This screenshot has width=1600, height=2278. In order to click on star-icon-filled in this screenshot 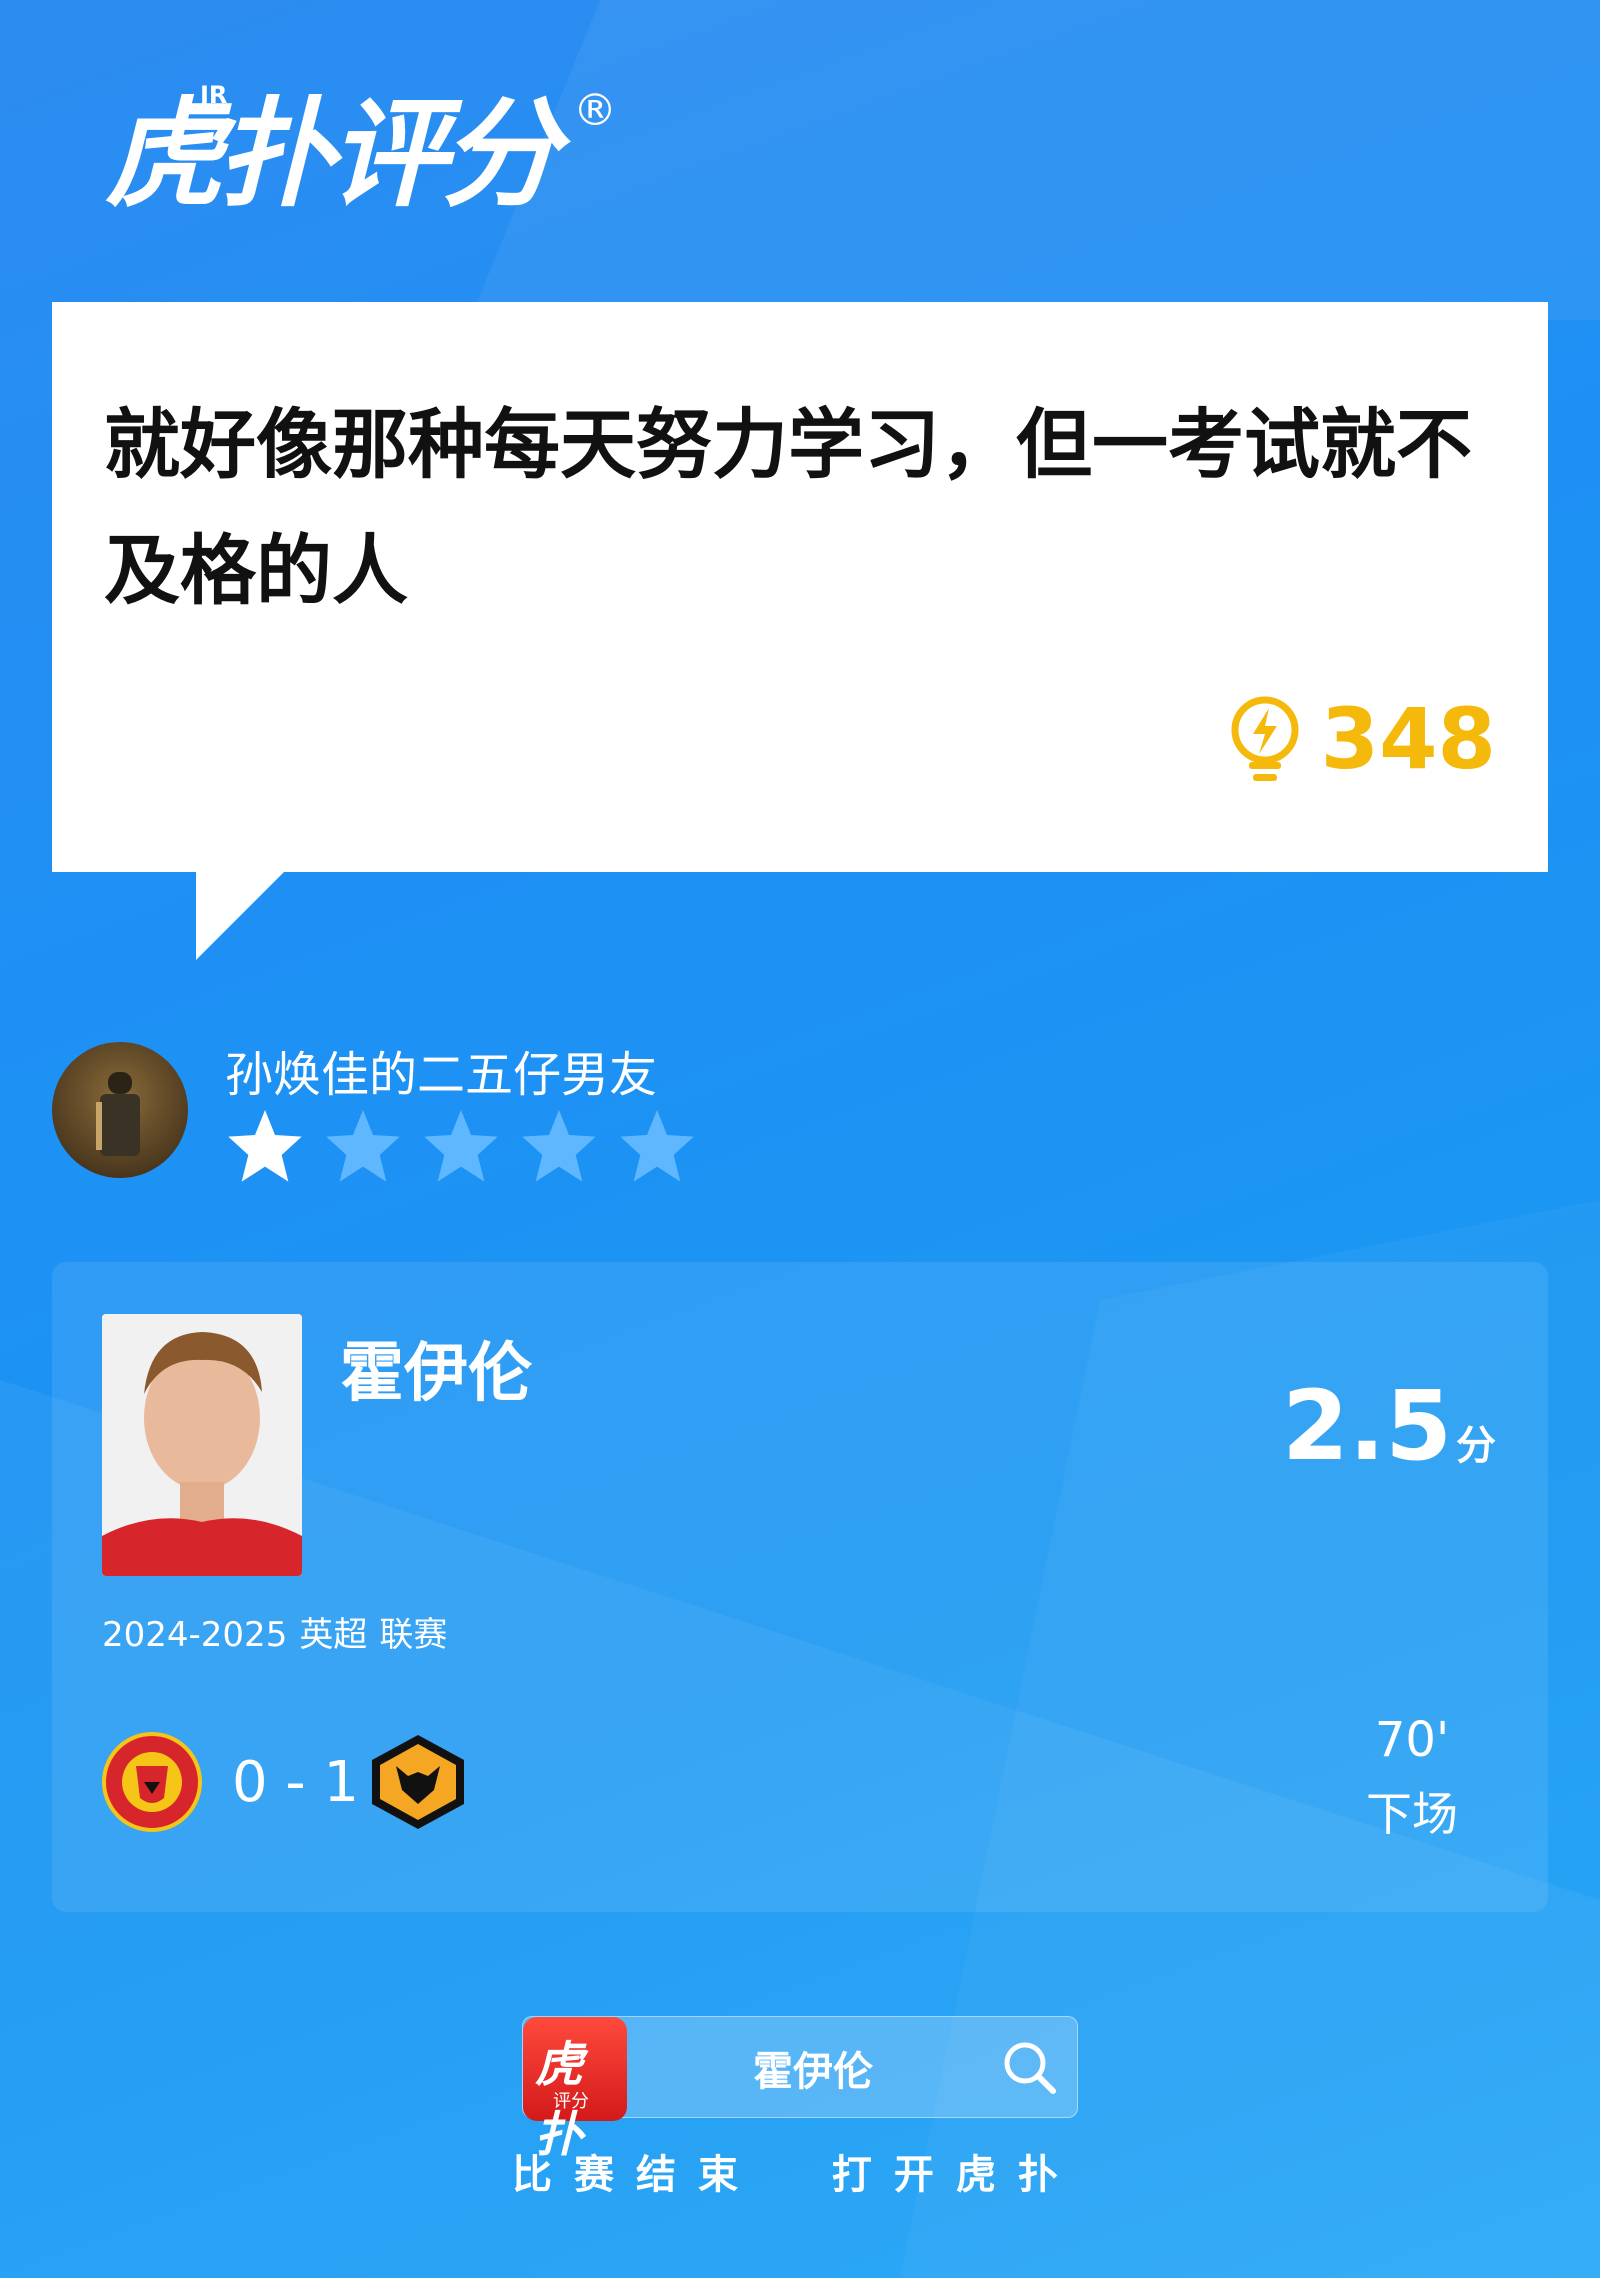, I will do `click(265, 1146)`.